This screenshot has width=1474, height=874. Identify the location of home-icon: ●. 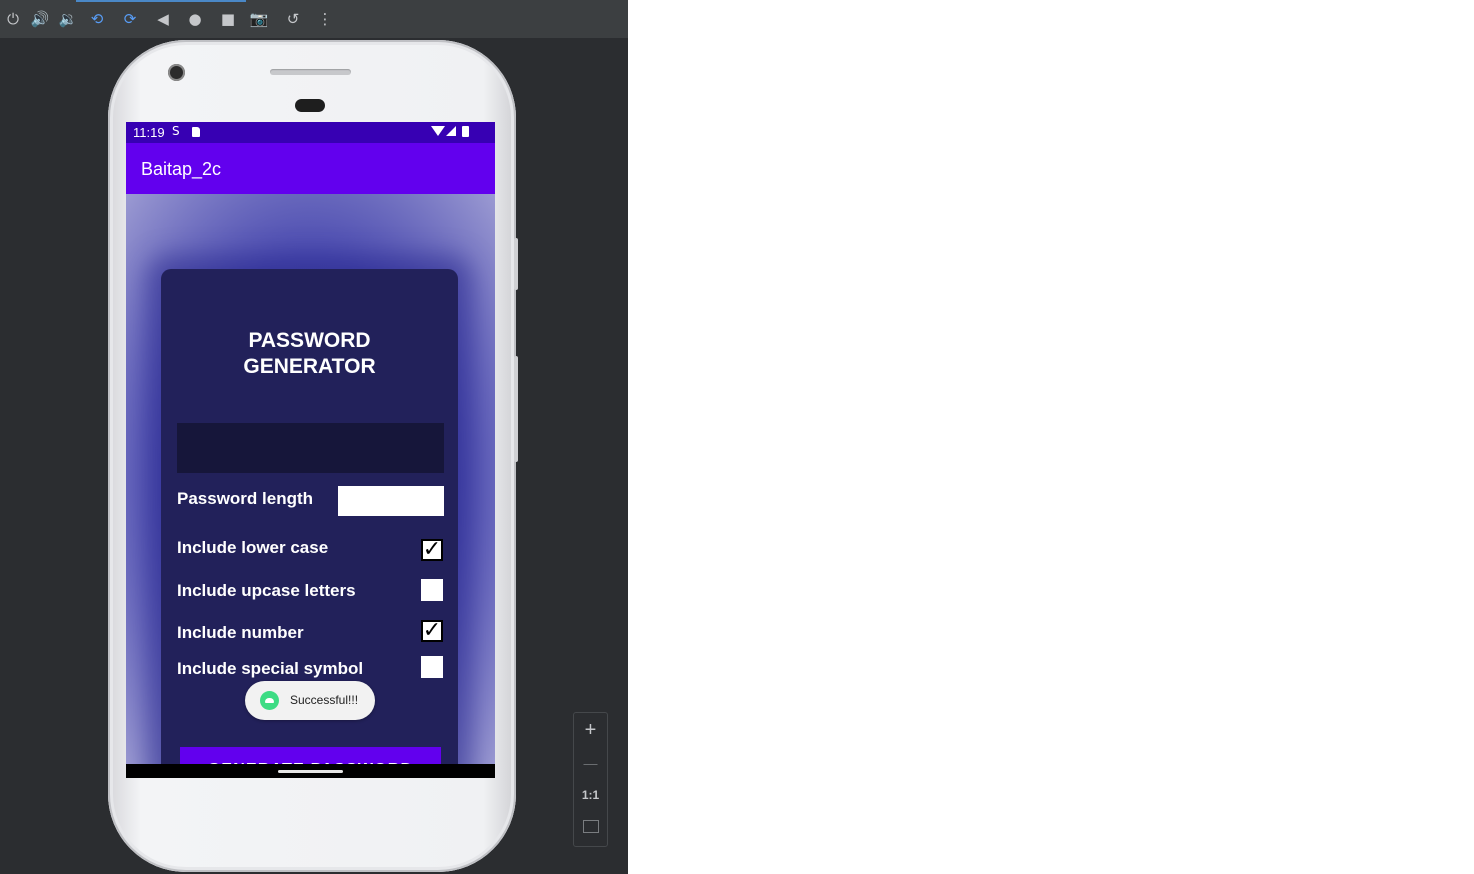
(195, 19).